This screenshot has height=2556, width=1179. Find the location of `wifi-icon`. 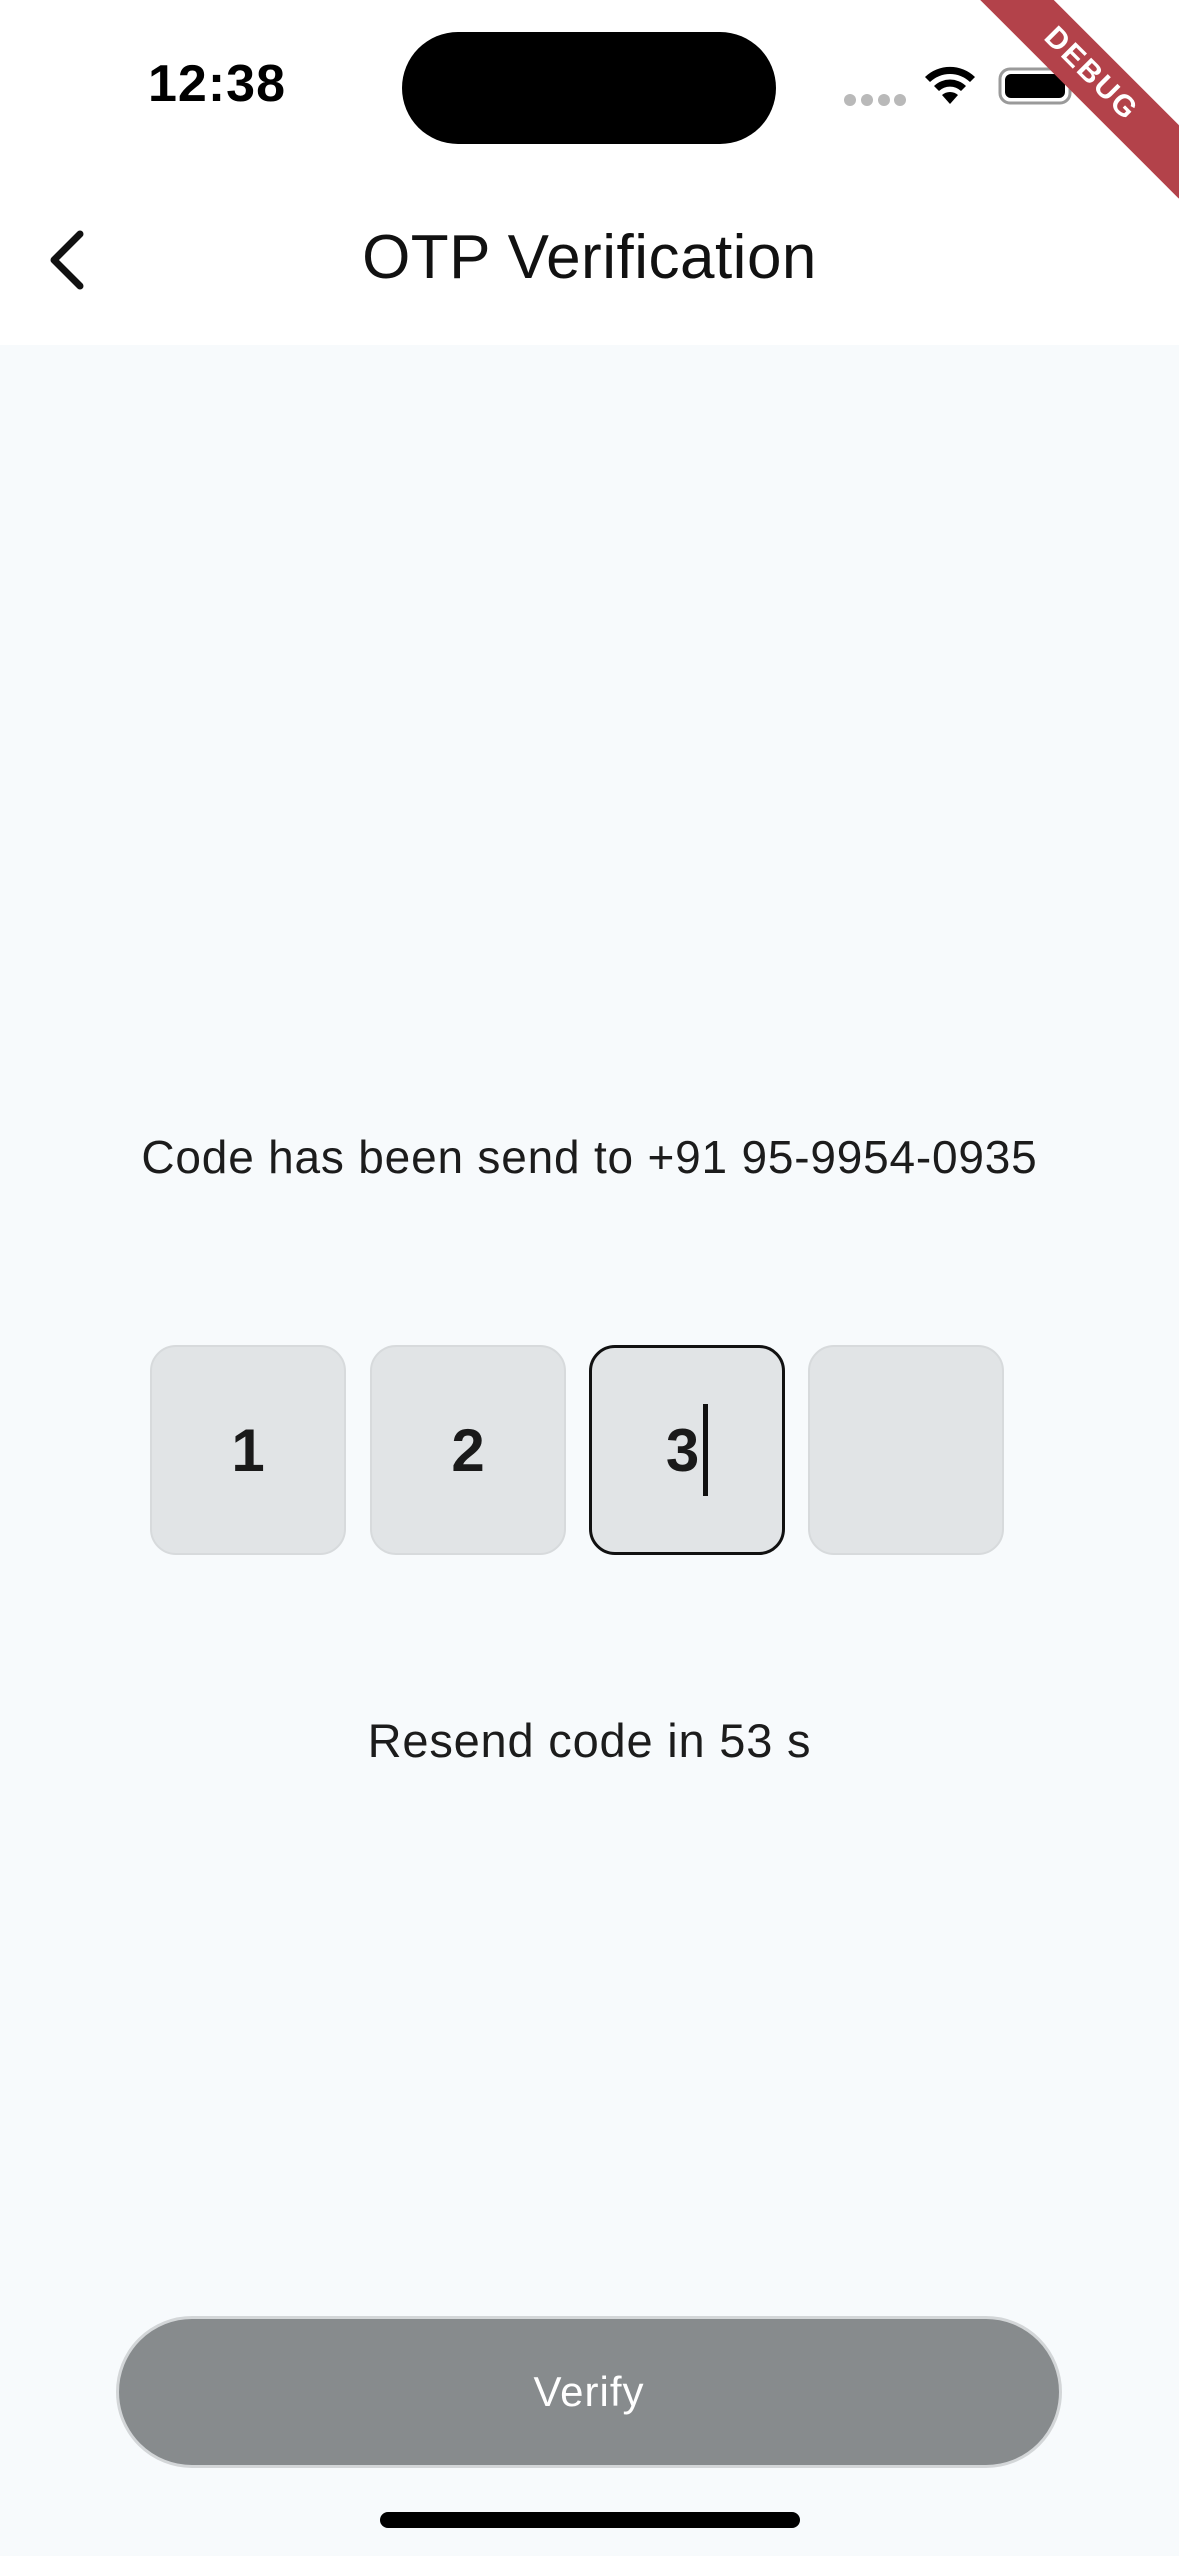

wifi-icon is located at coordinates (950, 85).